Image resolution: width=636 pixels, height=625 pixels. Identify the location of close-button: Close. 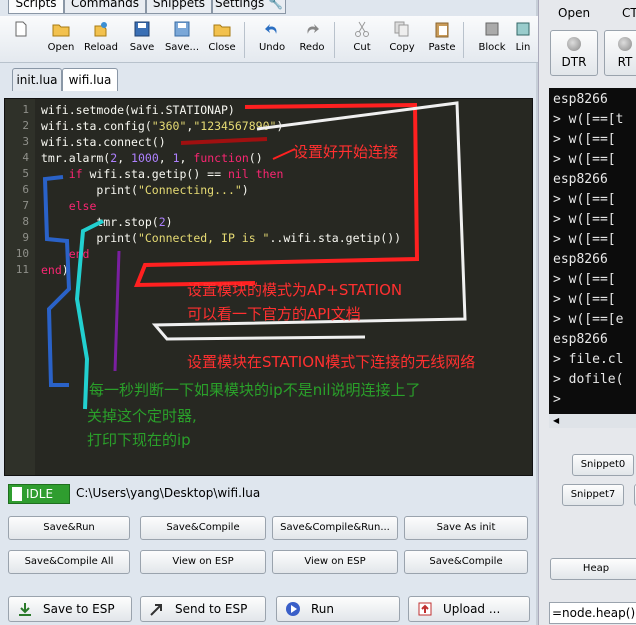
(222, 36).